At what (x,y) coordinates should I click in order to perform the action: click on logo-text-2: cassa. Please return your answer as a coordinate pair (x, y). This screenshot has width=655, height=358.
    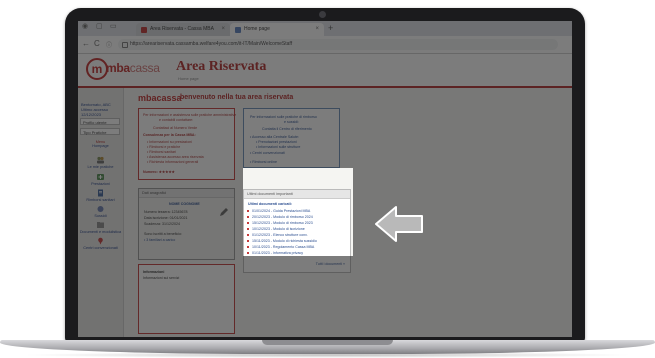
    Looking at the image, I should click on (144, 68).